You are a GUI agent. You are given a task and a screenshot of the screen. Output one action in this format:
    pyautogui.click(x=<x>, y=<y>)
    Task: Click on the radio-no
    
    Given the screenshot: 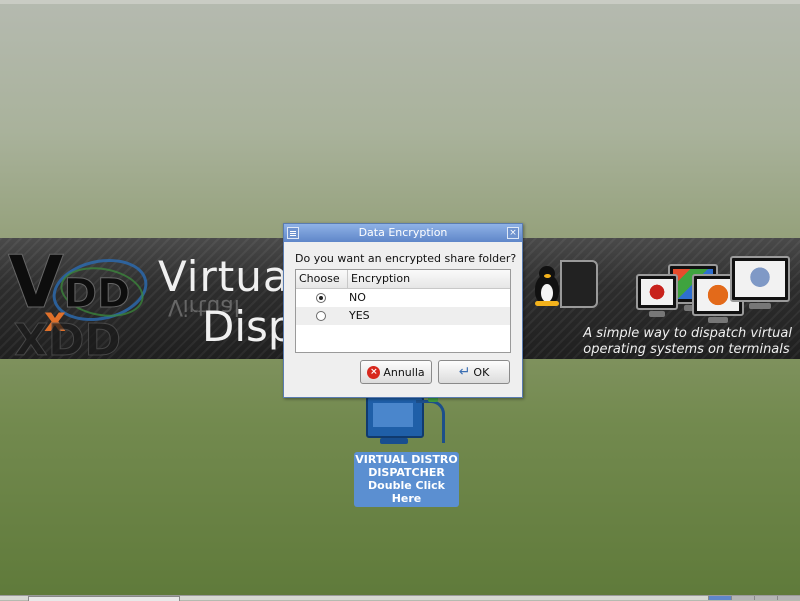 What is the action you would take?
    pyautogui.click(x=321, y=298)
    